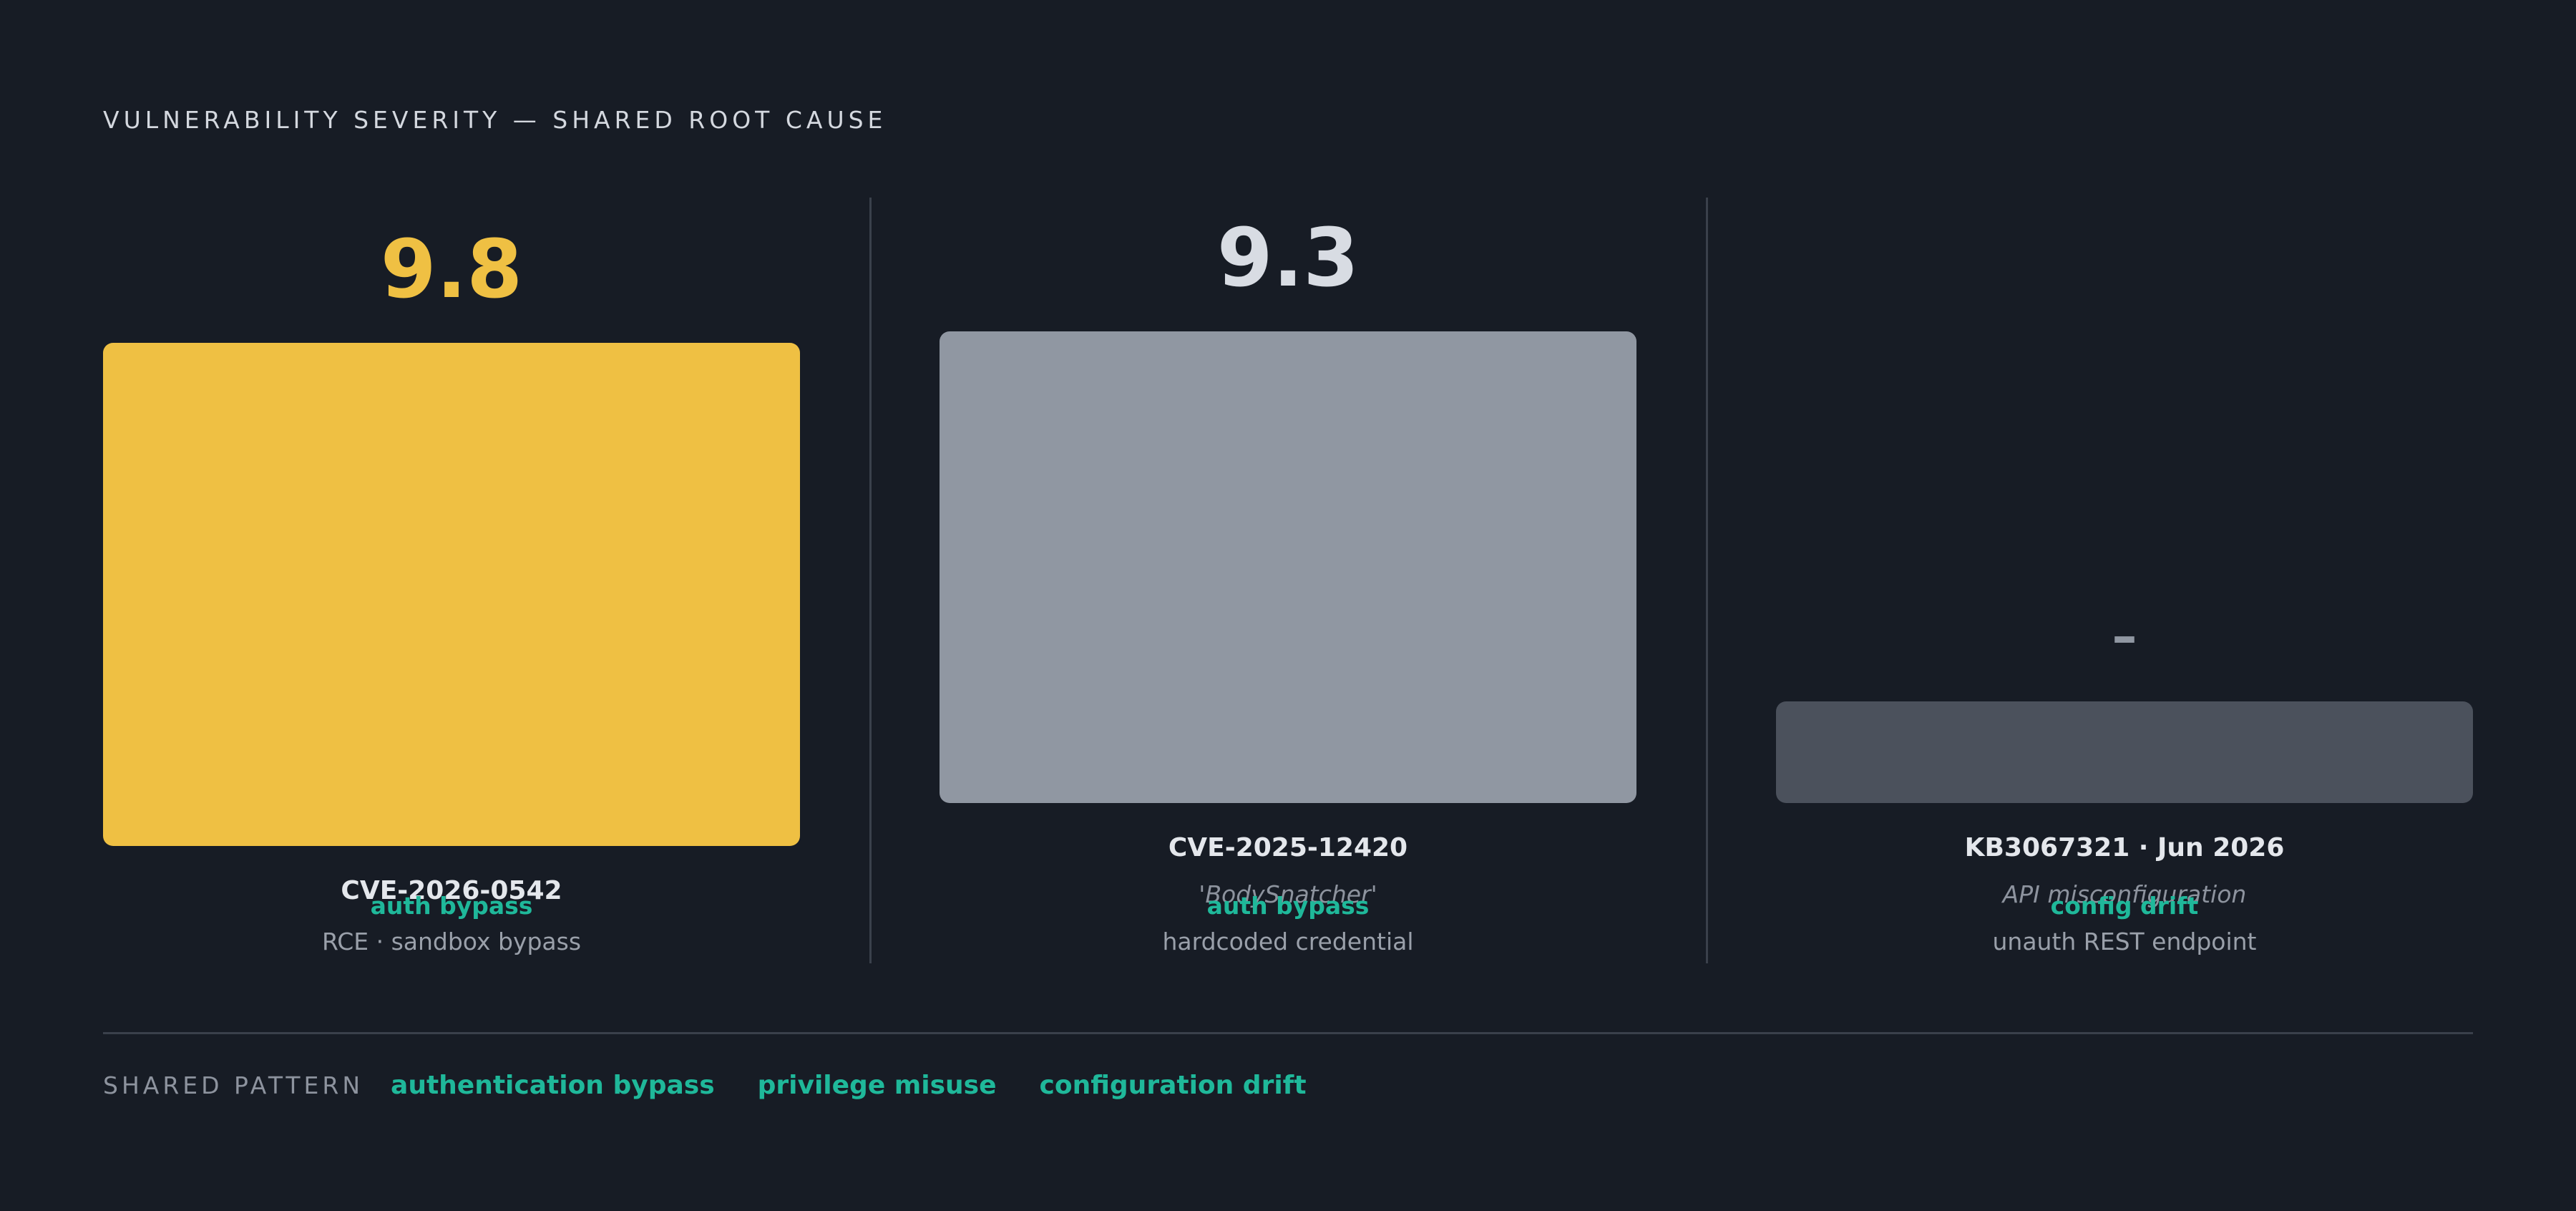 The height and width of the screenshot is (1211, 2576). What do you see at coordinates (233, 1085) in the screenshot?
I see `shared-pattern-label: SHARED PATTERN` at bounding box center [233, 1085].